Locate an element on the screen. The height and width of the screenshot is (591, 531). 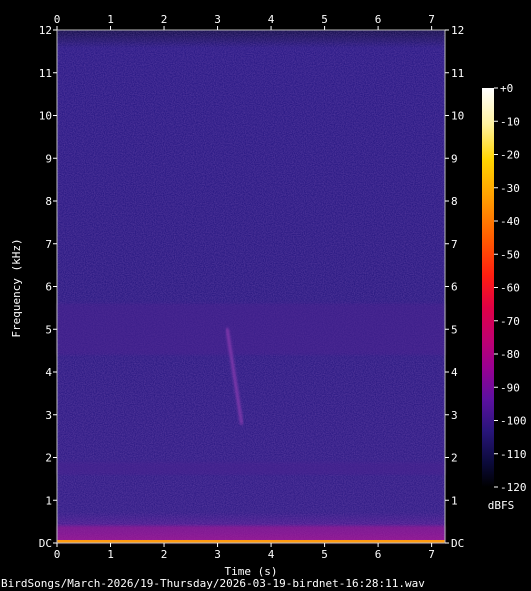
colorbar-tick-label: -80 is located at coordinates (510, 354).